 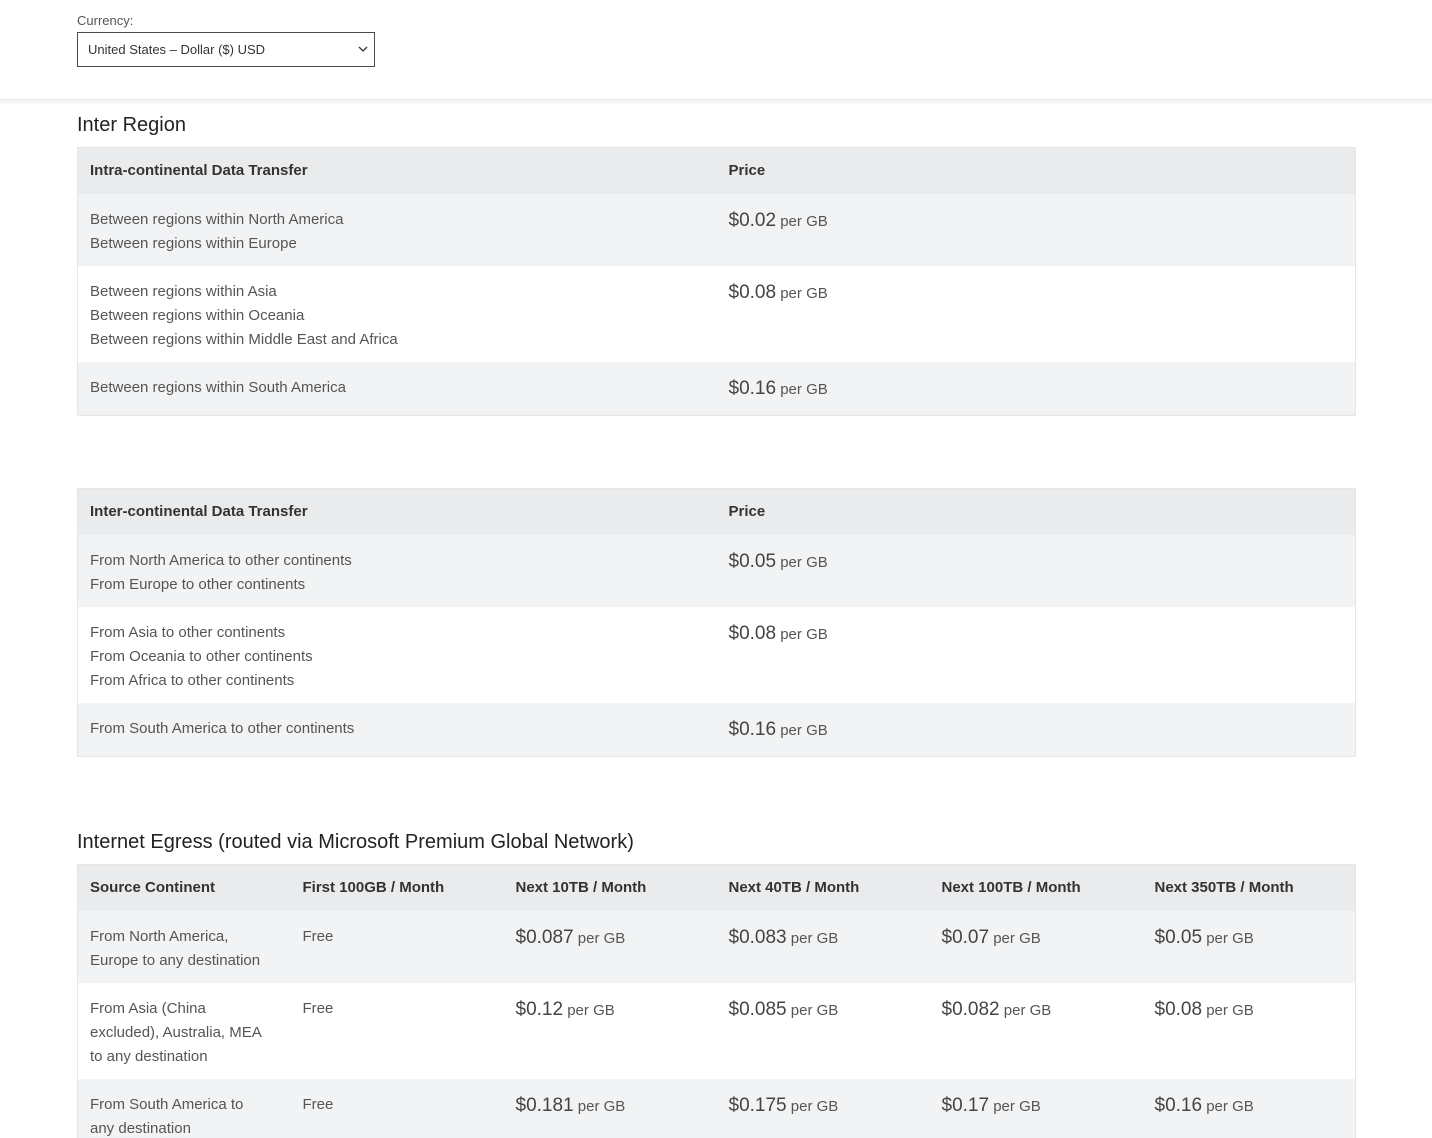 What do you see at coordinates (544, 937) in the screenshot?
I see `price-amount: $0.087` at bounding box center [544, 937].